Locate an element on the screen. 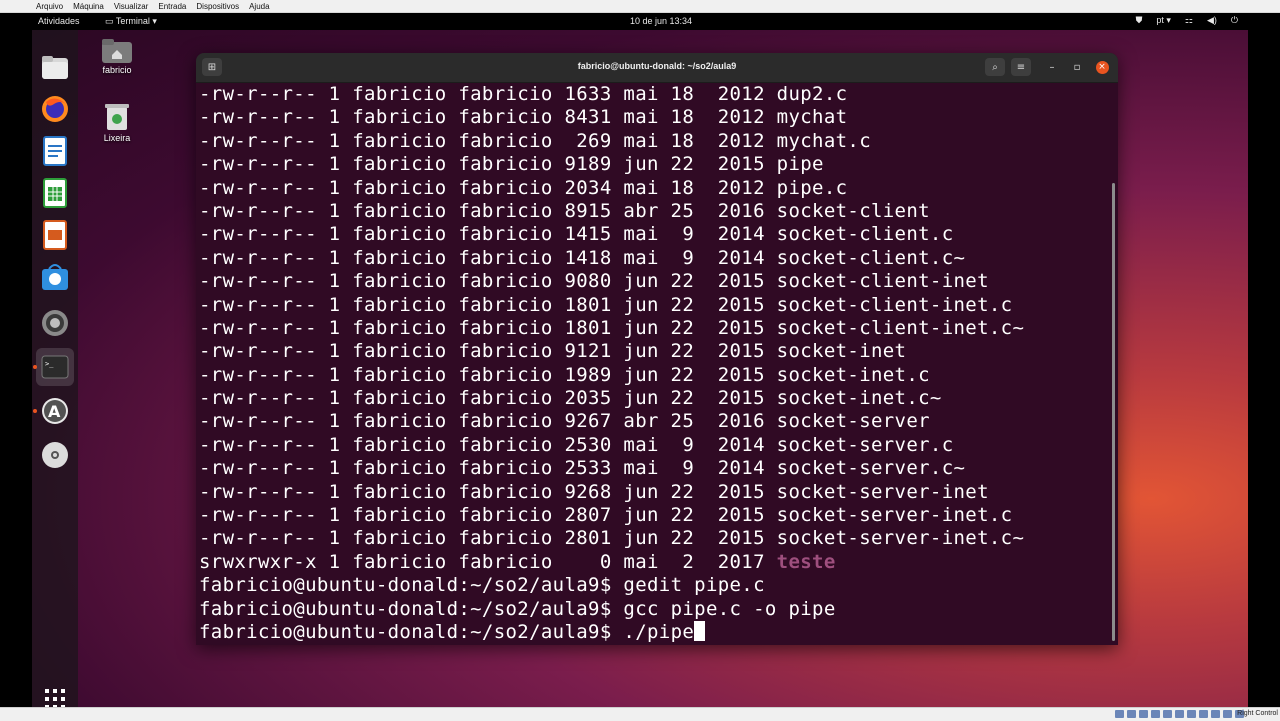  vbox-device-icons is located at coordinates (1179, 714).